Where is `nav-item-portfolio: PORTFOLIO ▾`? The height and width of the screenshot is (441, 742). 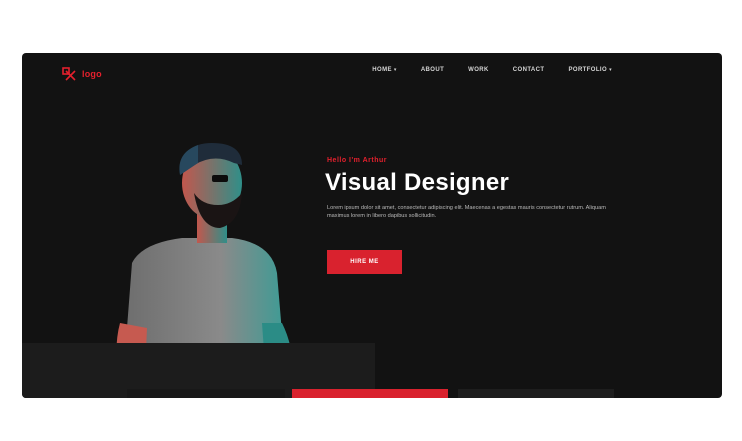
nav-item-portfolio: PORTFOLIO ▾ is located at coordinates (590, 70).